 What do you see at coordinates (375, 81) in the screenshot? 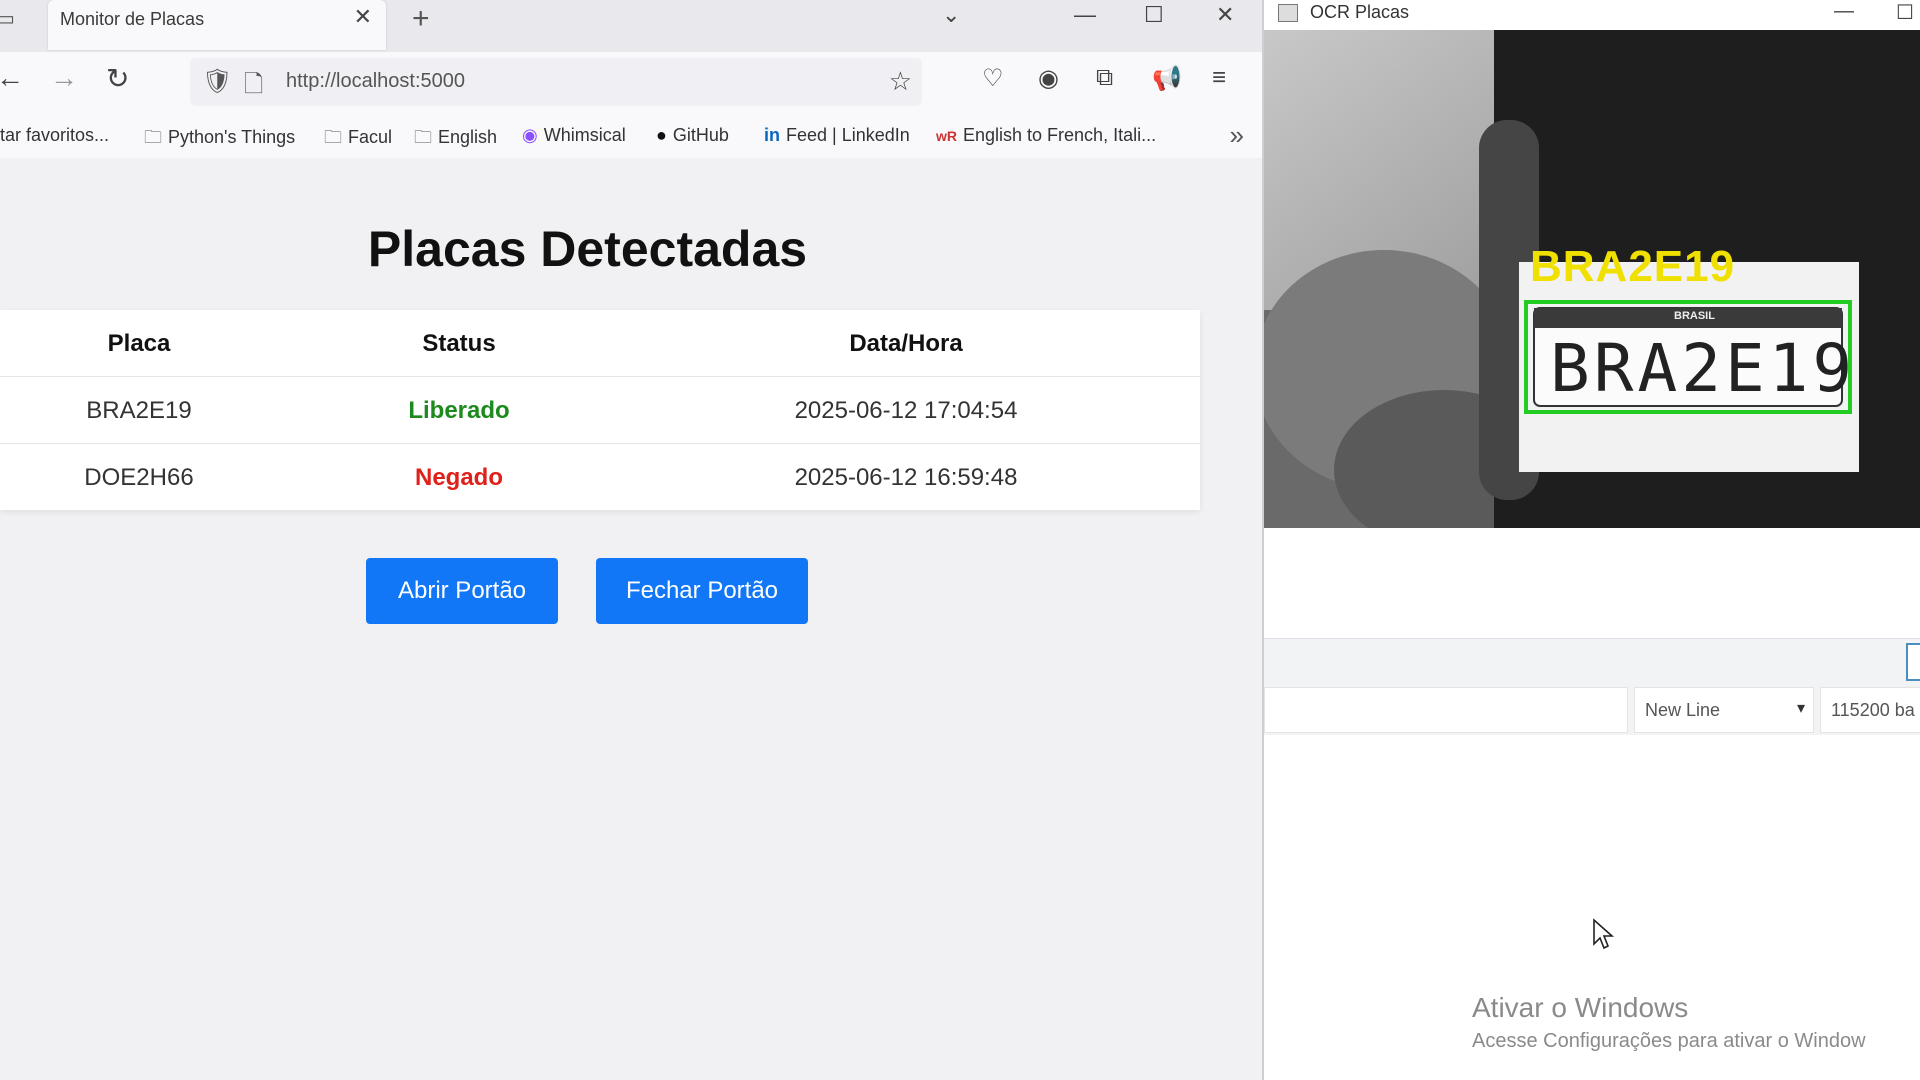
I see `url-text: http://localhost:5000` at bounding box center [375, 81].